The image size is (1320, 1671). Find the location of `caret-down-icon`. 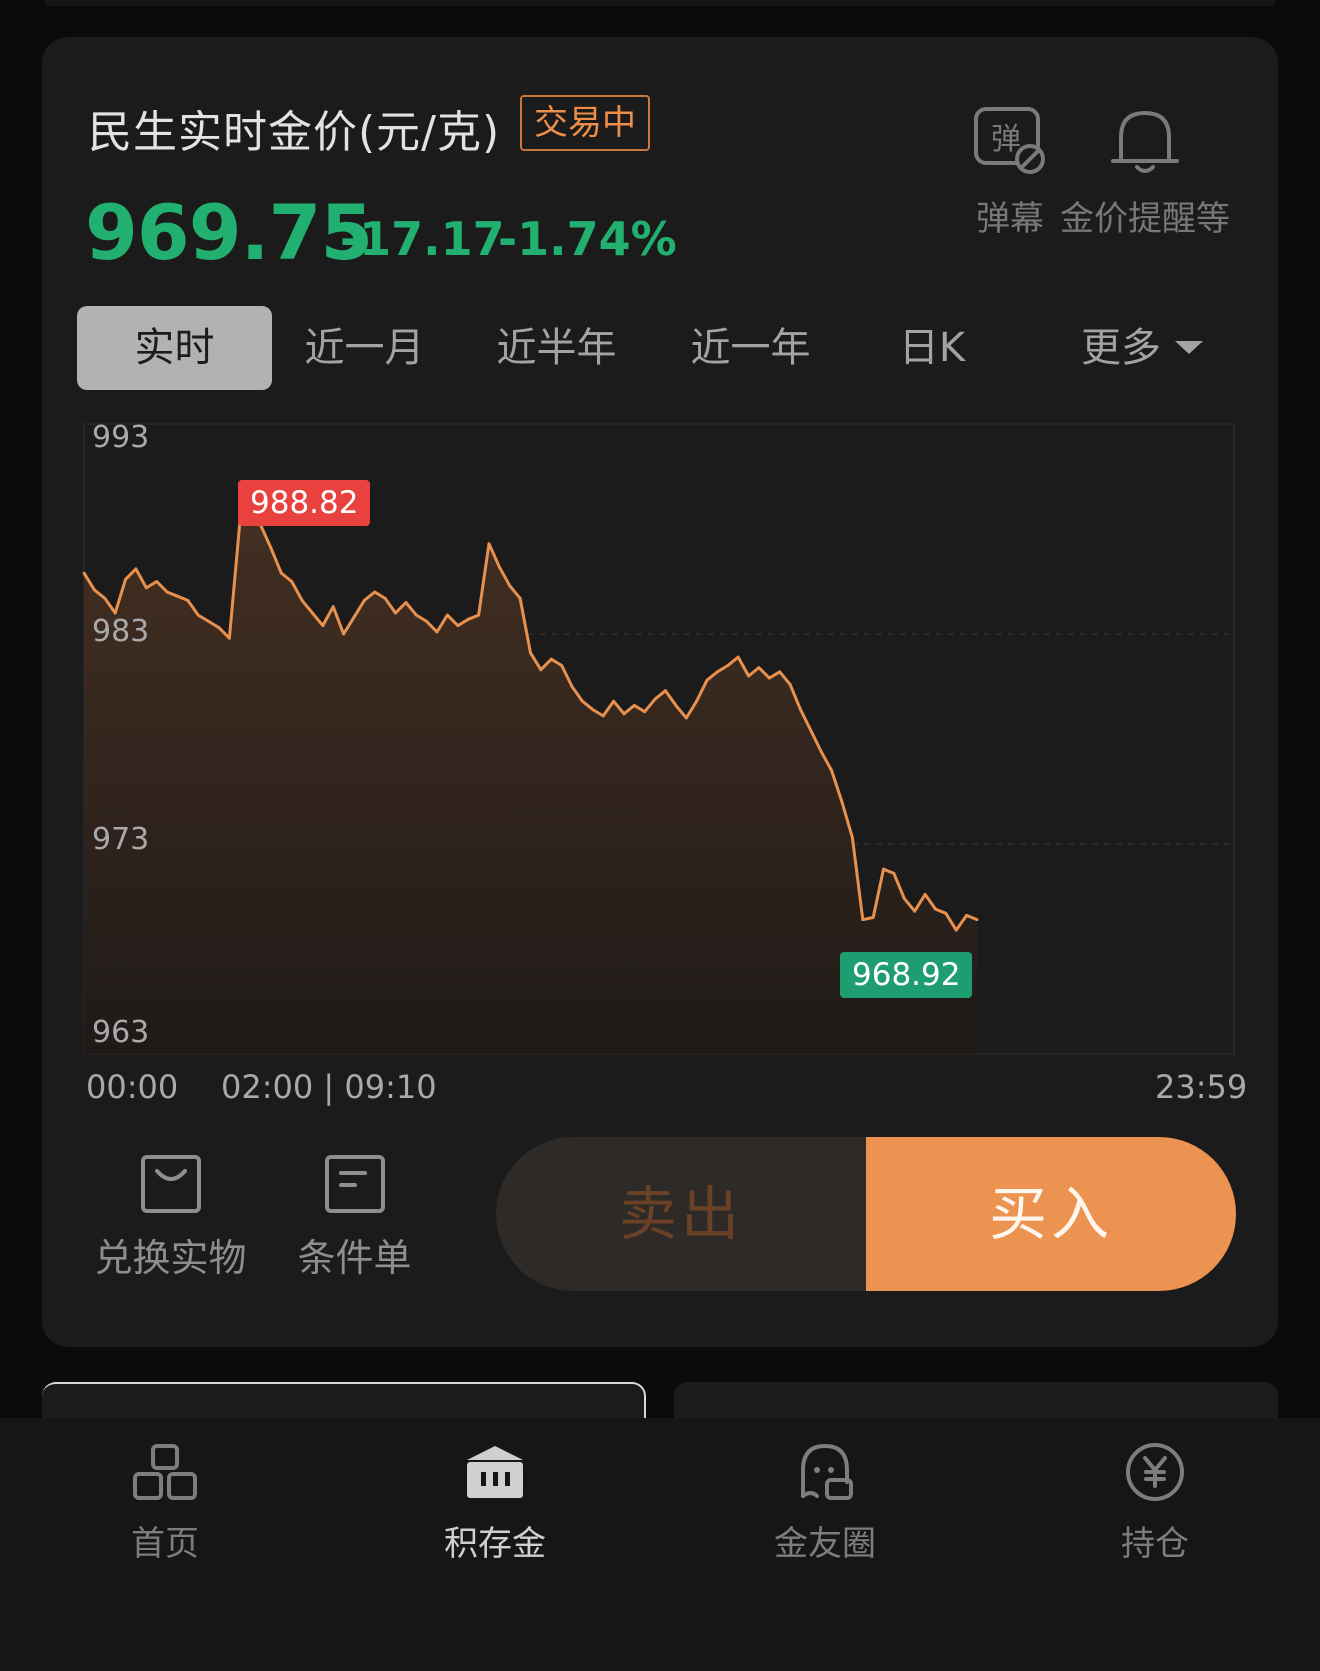

caret-down-icon is located at coordinates (1189, 347).